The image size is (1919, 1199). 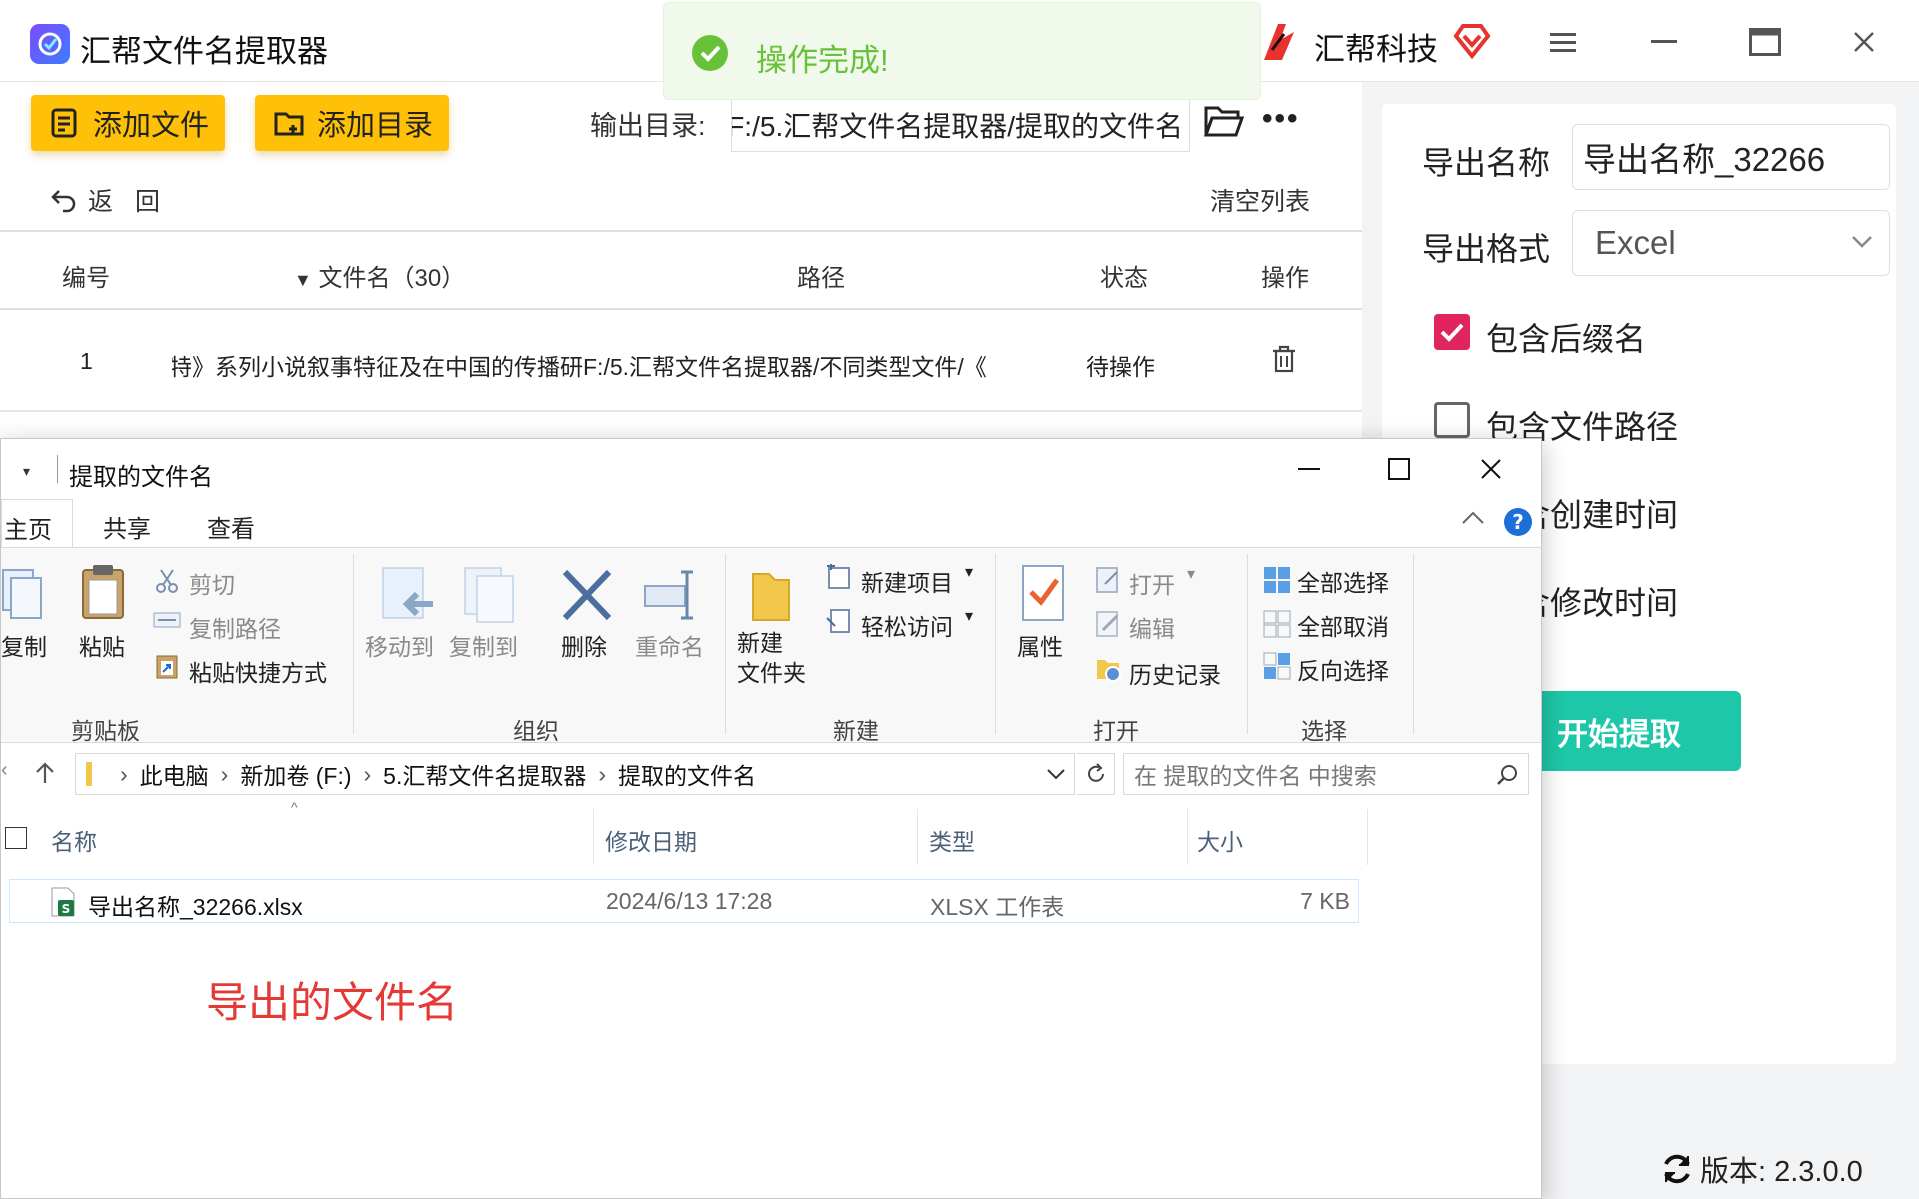 What do you see at coordinates (1491, 469) in the screenshot?
I see `explorer-close-icon` at bounding box center [1491, 469].